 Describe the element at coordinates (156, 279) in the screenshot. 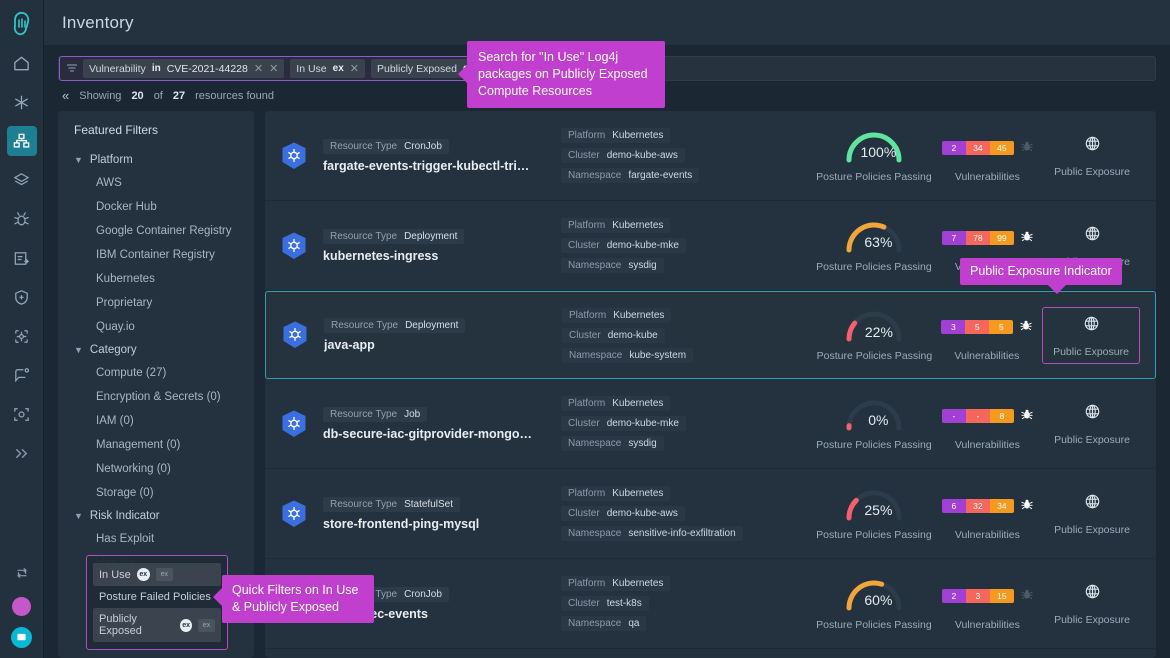

I see `sidebar-item-kubernetes: Kubernetes` at that location.